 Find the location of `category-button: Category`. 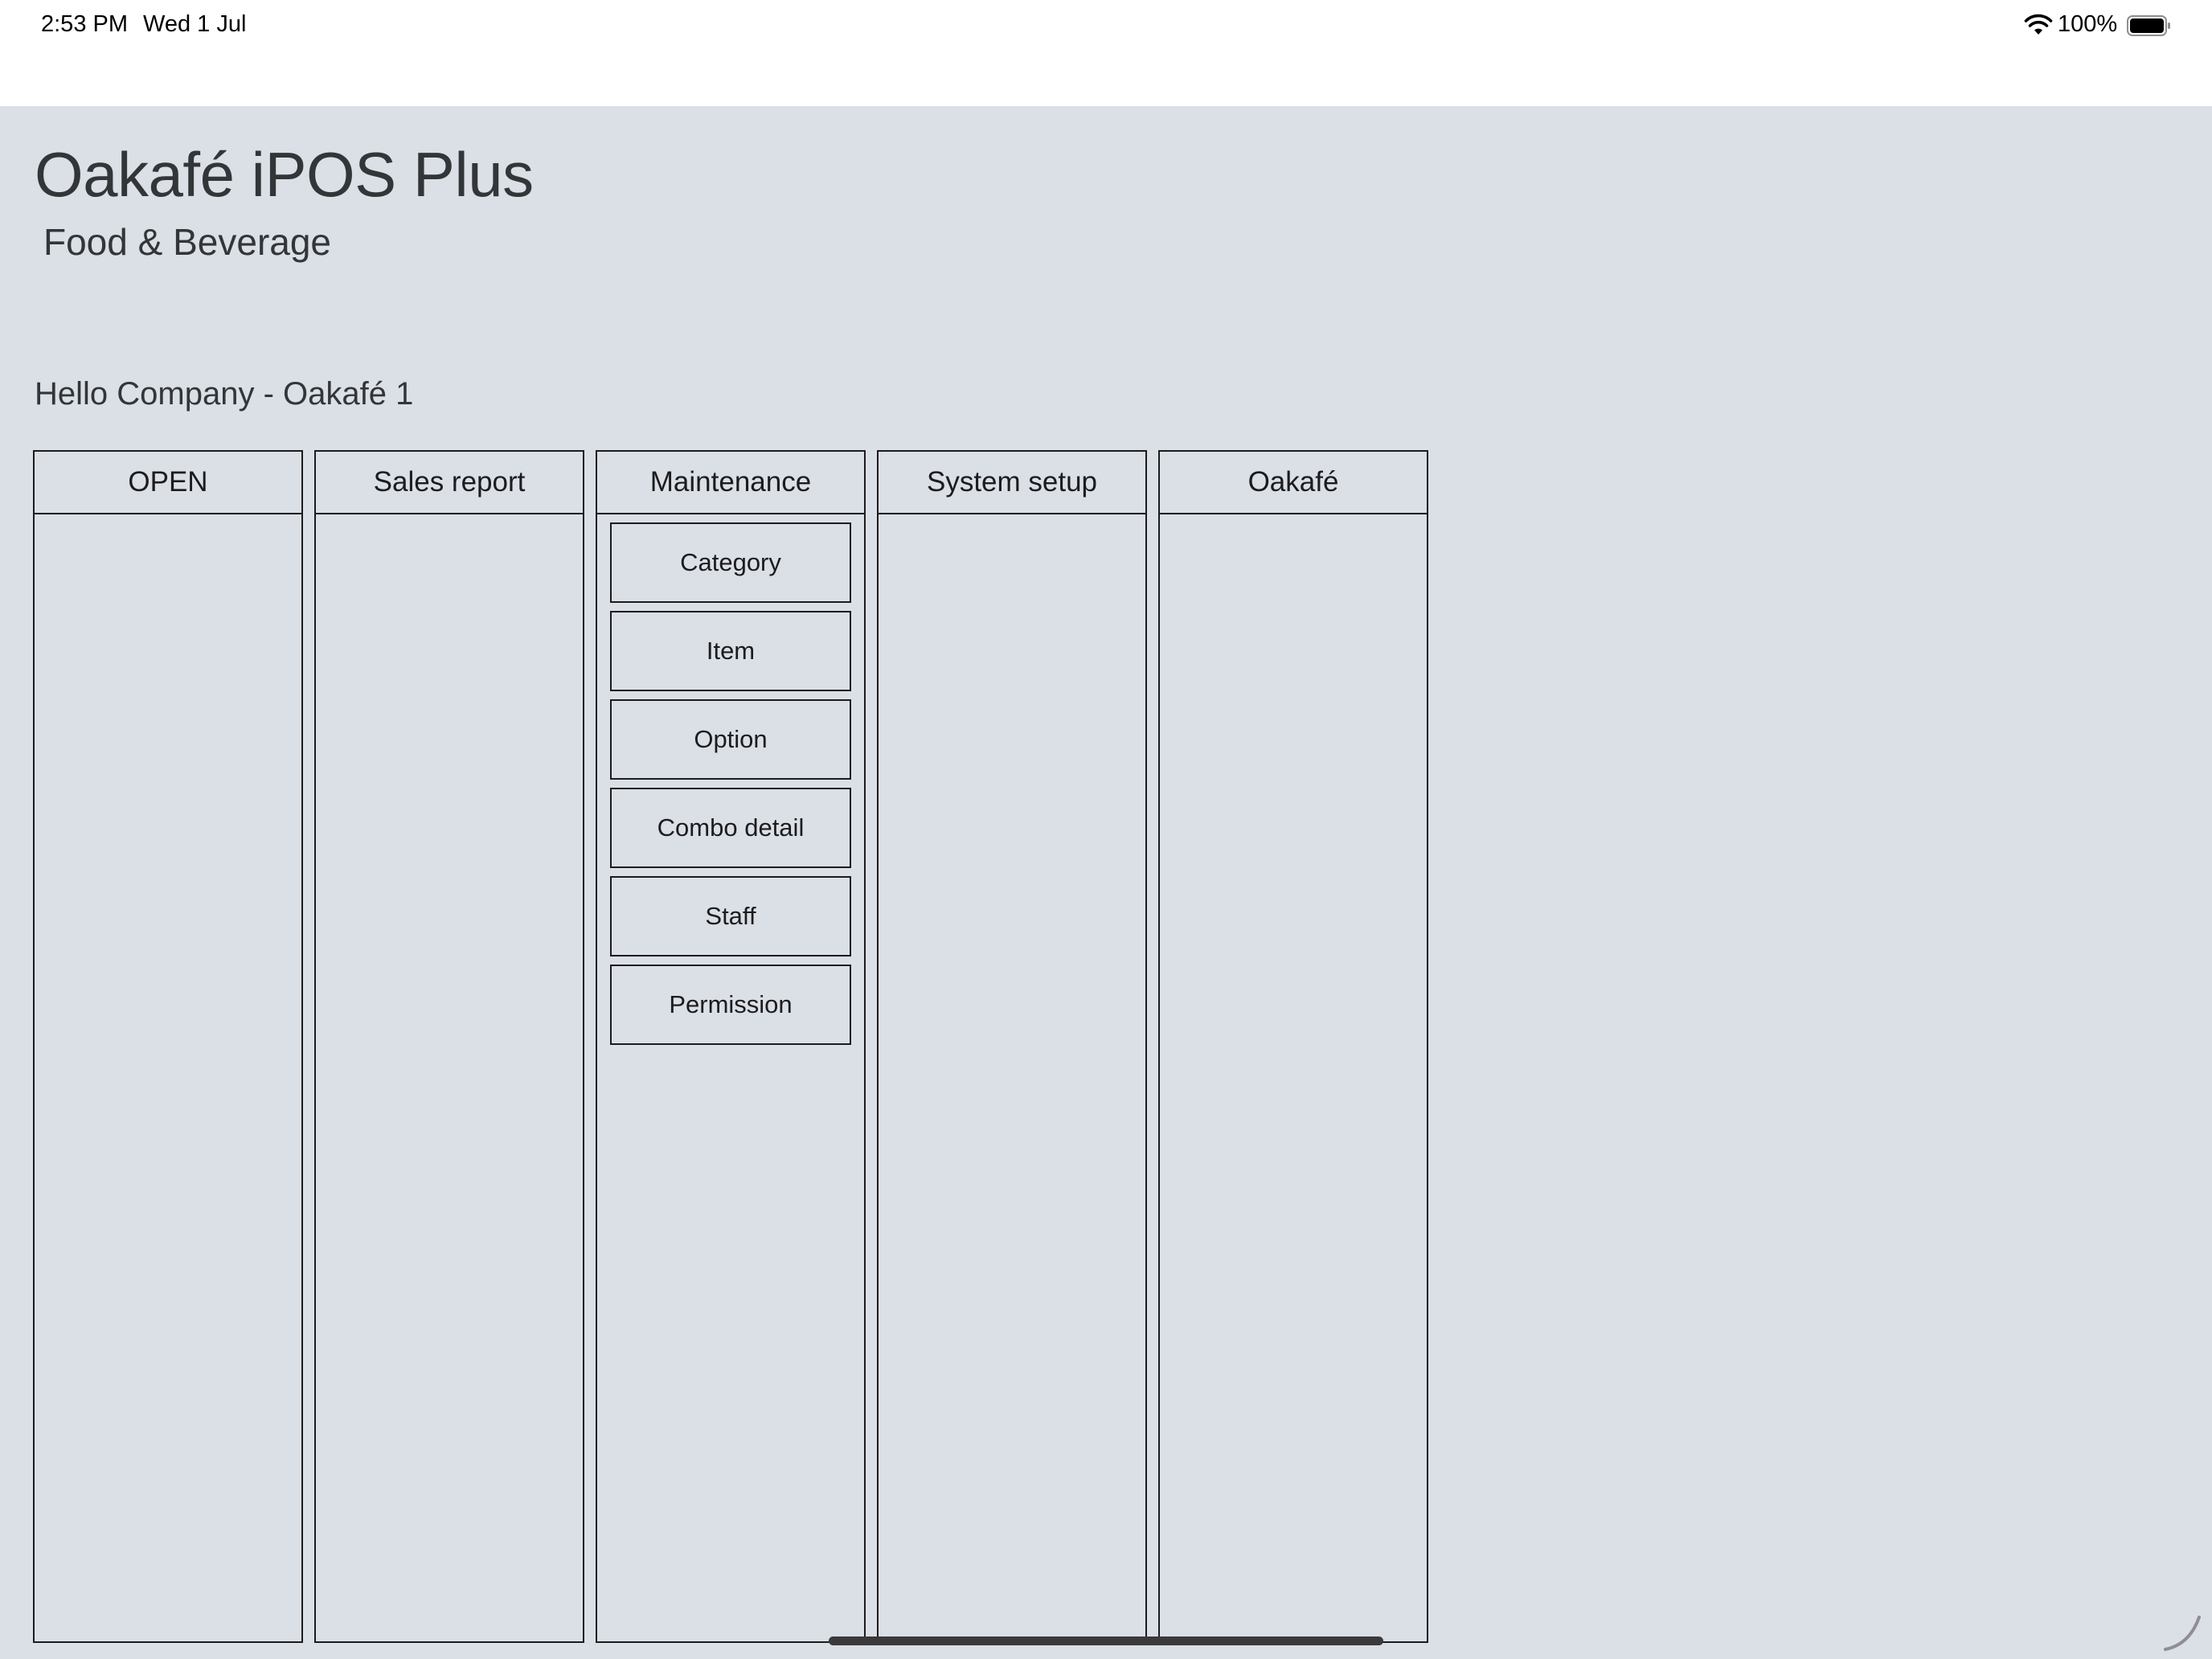

category-button: Category is located at coordinates (730, 562).